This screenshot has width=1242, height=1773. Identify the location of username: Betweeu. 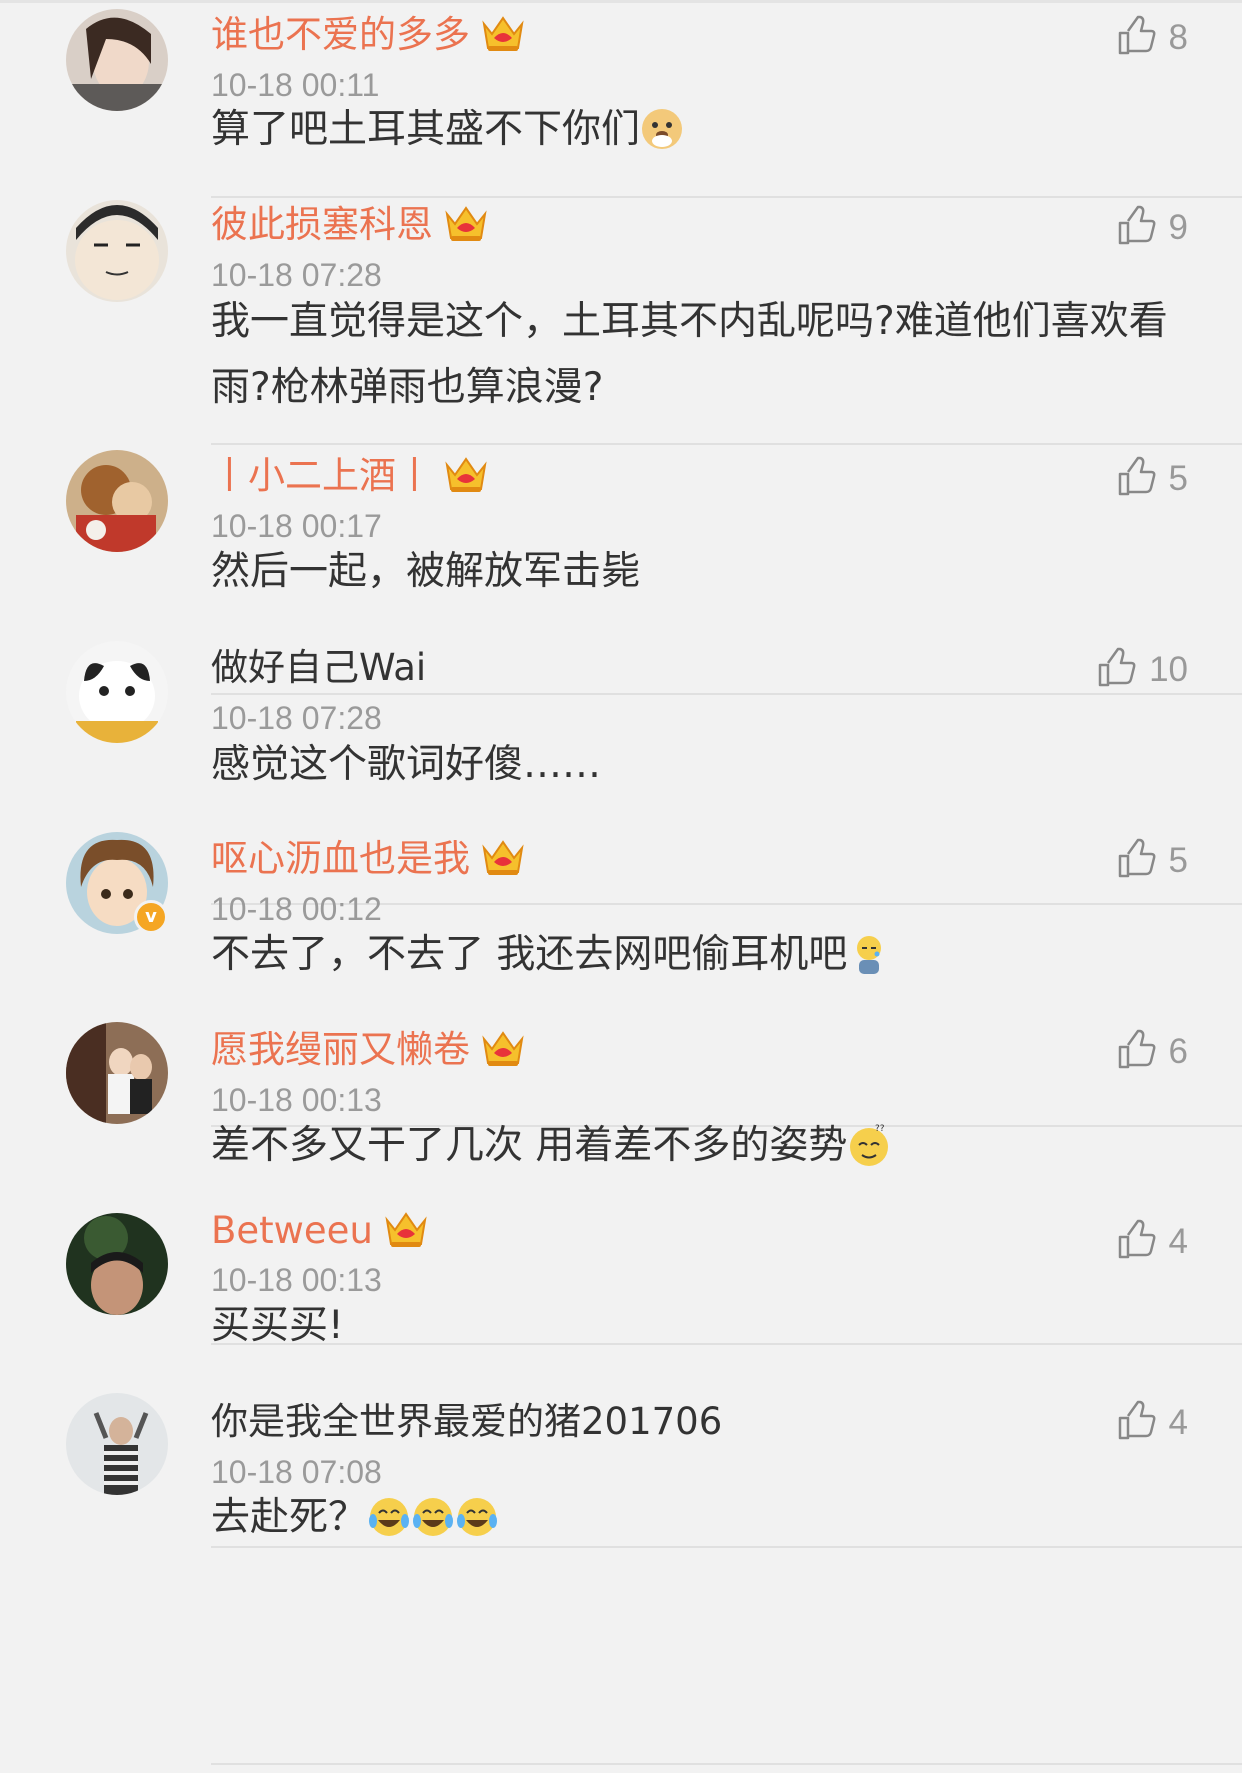
(320, 1231).